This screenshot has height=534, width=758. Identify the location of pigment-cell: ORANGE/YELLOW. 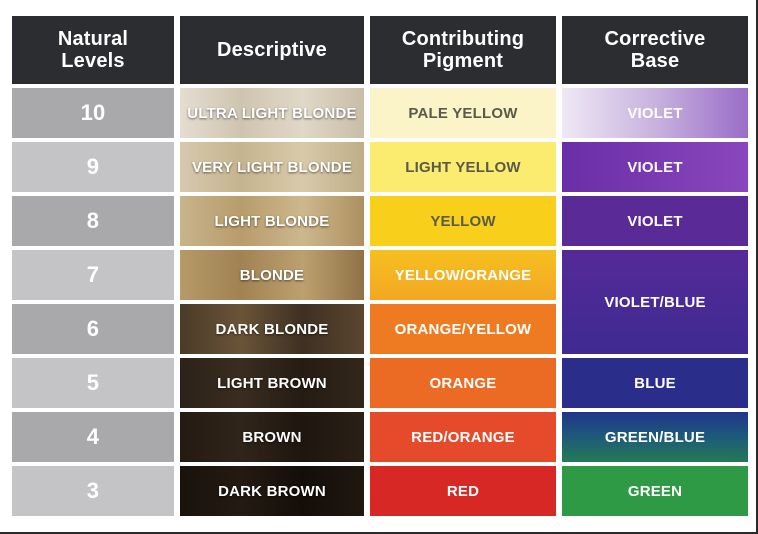
(463, 329).